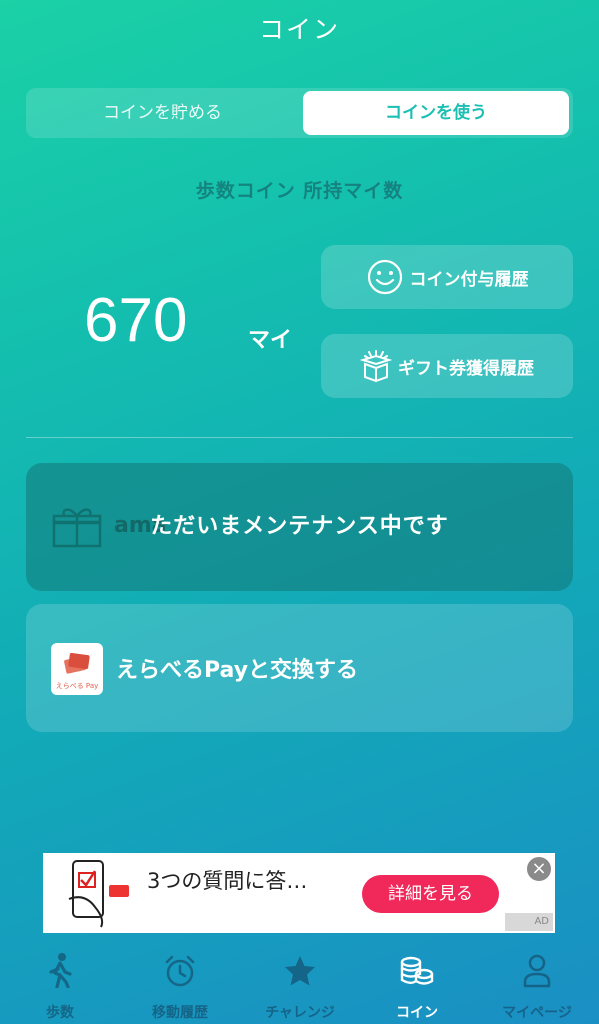 The image size is (599, 1024). What do you see at coordinates (417, 1013) in the screenshot?
I see `tab-coins-label: コイン` at bounding box center [417, 1013].